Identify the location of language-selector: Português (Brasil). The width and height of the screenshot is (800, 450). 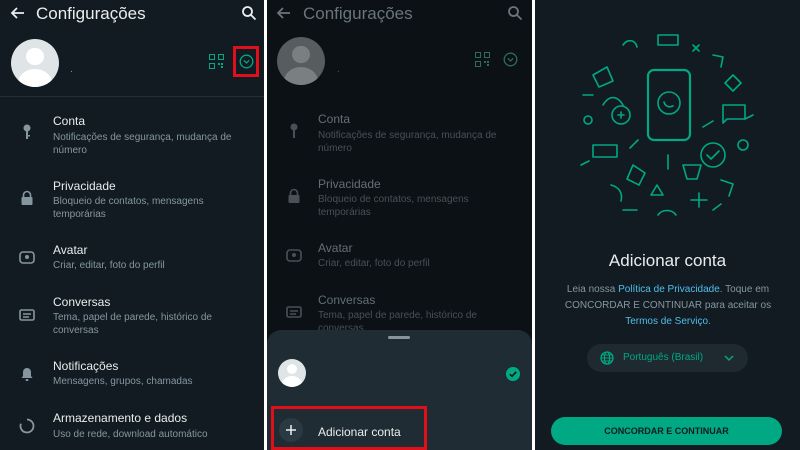
(667, 358).